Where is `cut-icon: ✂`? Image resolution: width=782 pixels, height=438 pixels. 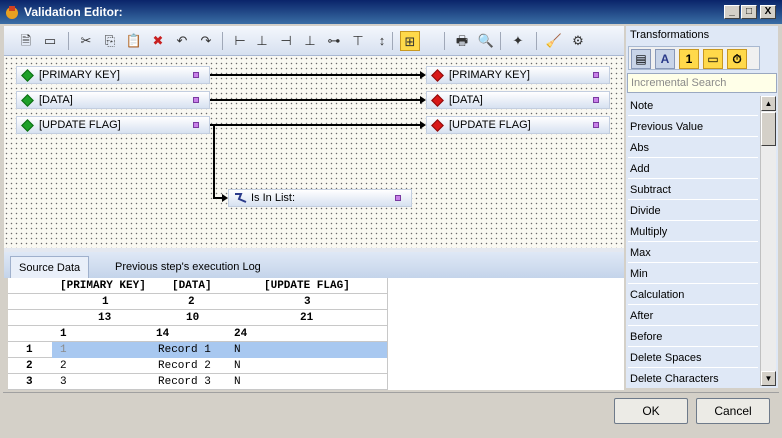
cut-icon: ✂ is located at coordinates (86, 41).